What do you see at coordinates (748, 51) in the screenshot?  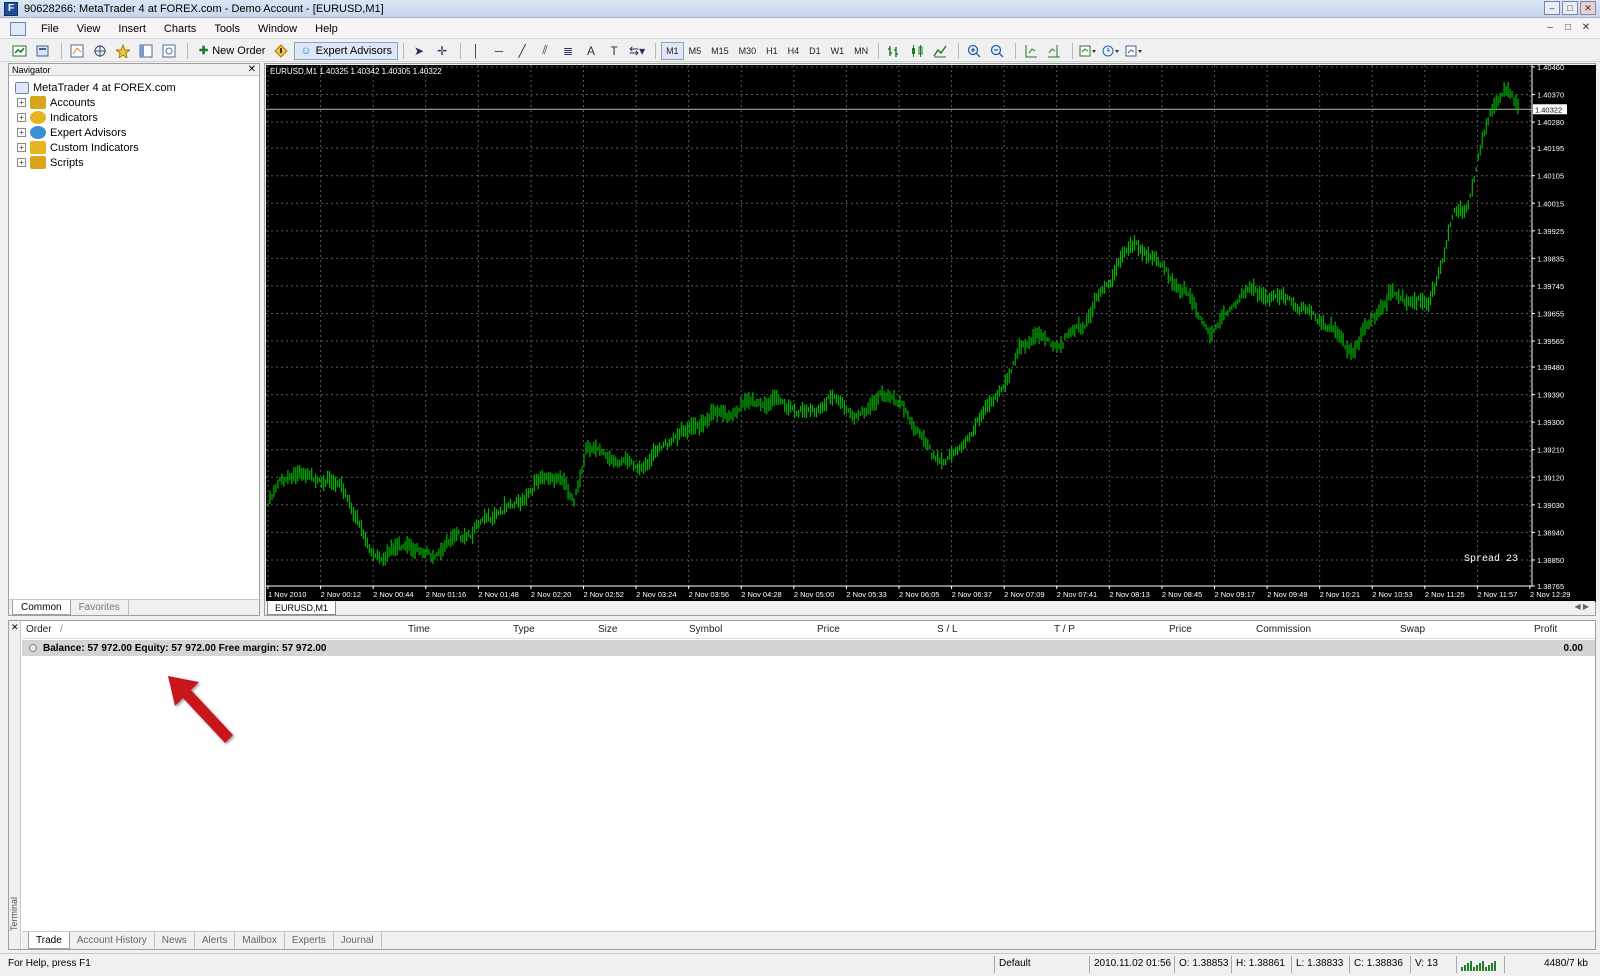 I see `timeframe-m30: M30` at bounding box center [748, 51].